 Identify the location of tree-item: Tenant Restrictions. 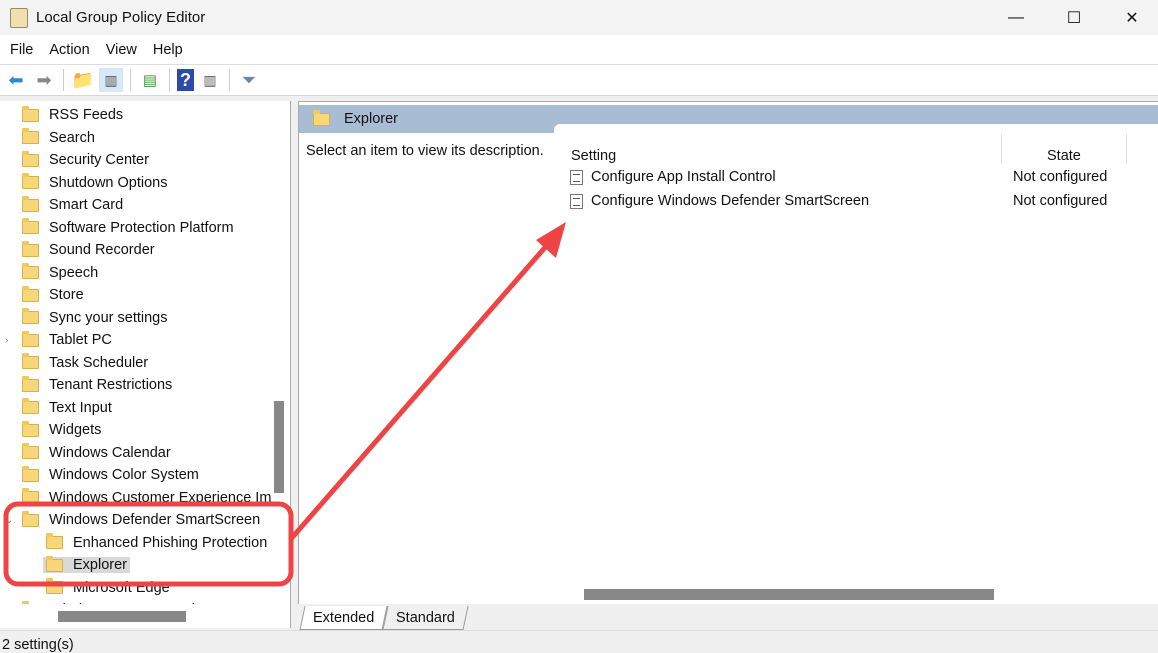
(136, 385).